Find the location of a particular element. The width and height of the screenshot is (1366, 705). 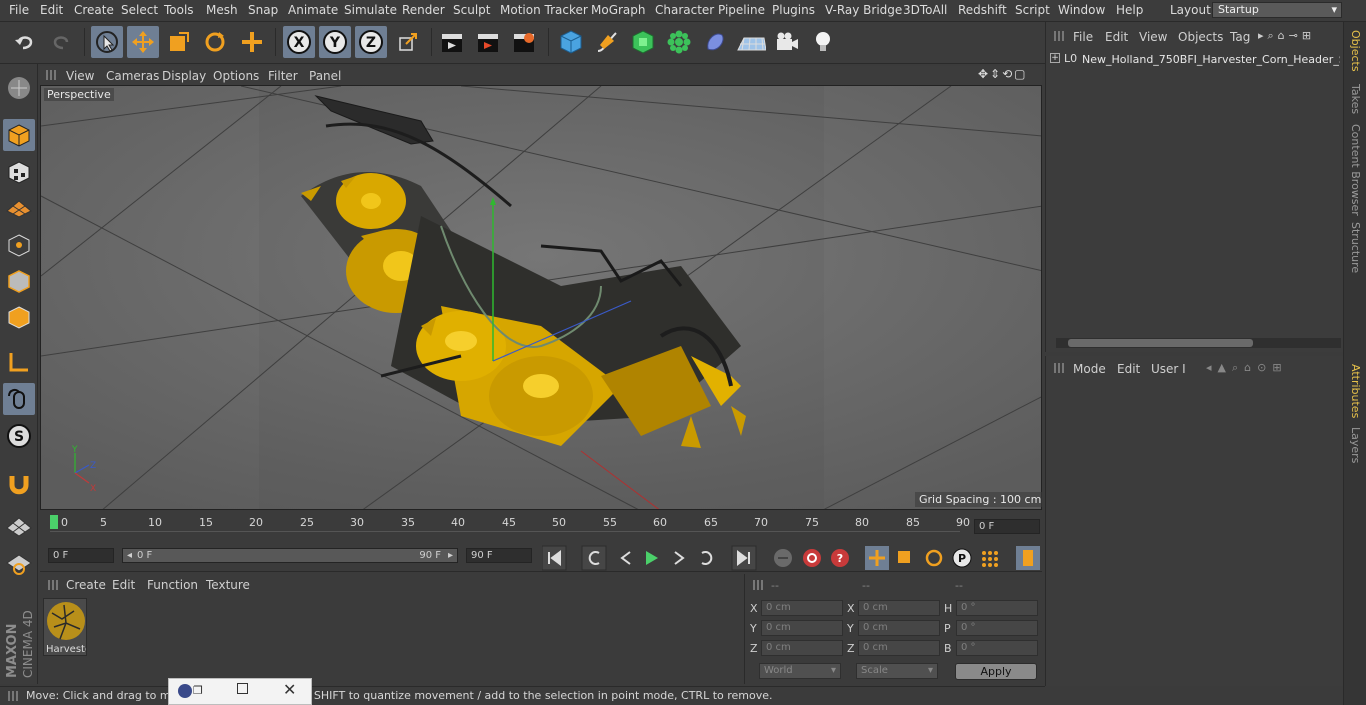

start-frame-field: 0 F is located at coordinates (81, 555).